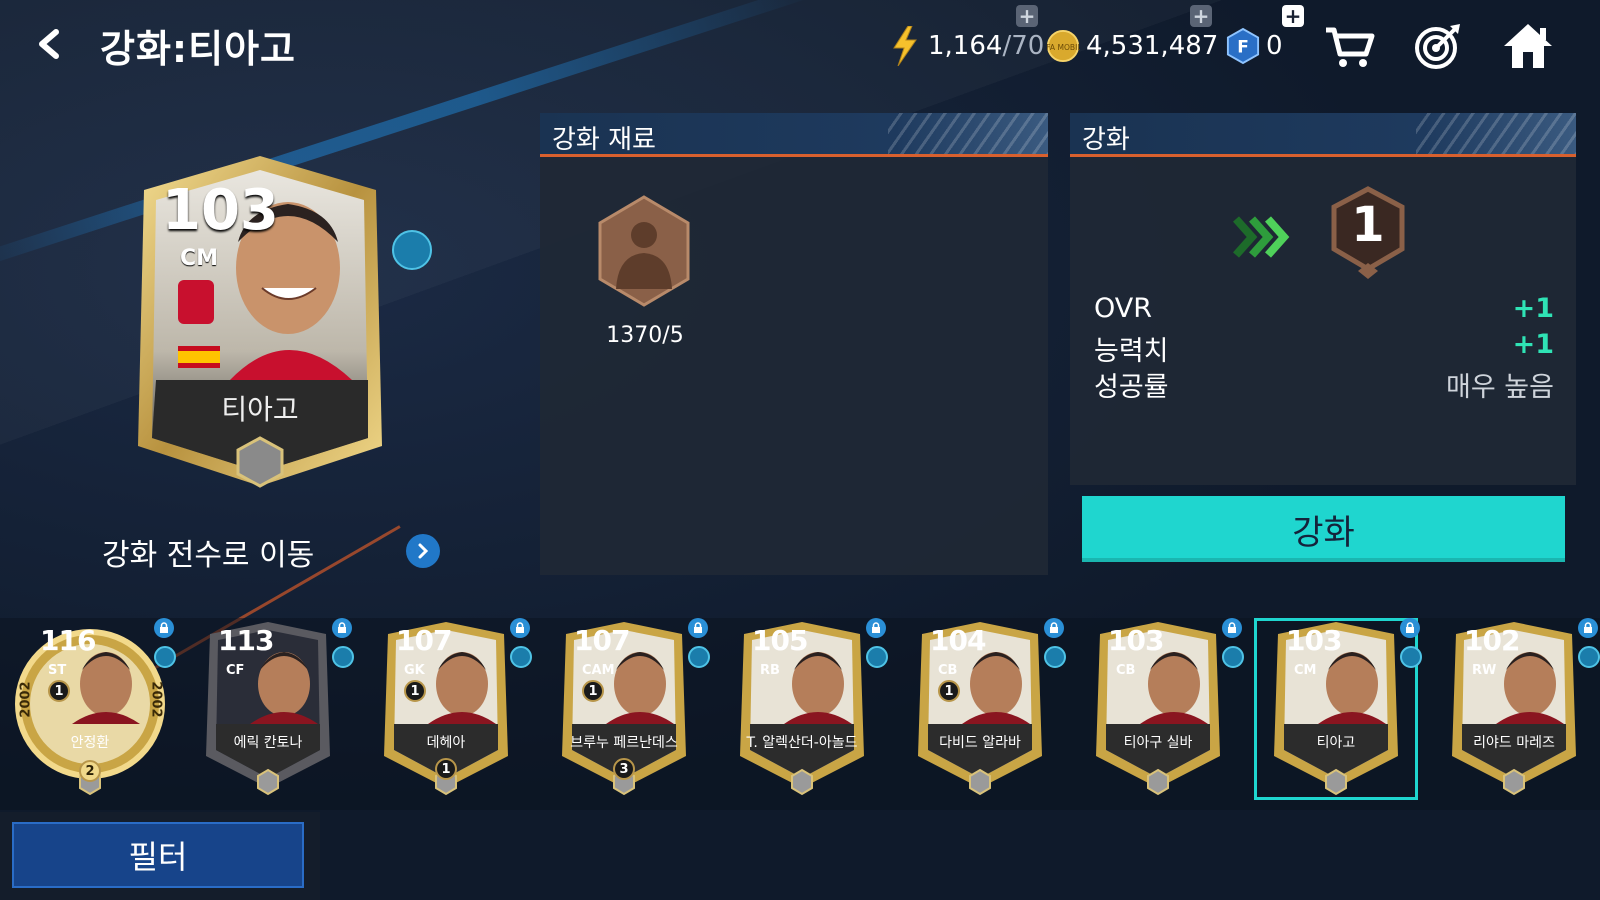 Image resolution: width=1600 pixels, height=900 pixels. I want to click on goals-button, so click(1438, 46).